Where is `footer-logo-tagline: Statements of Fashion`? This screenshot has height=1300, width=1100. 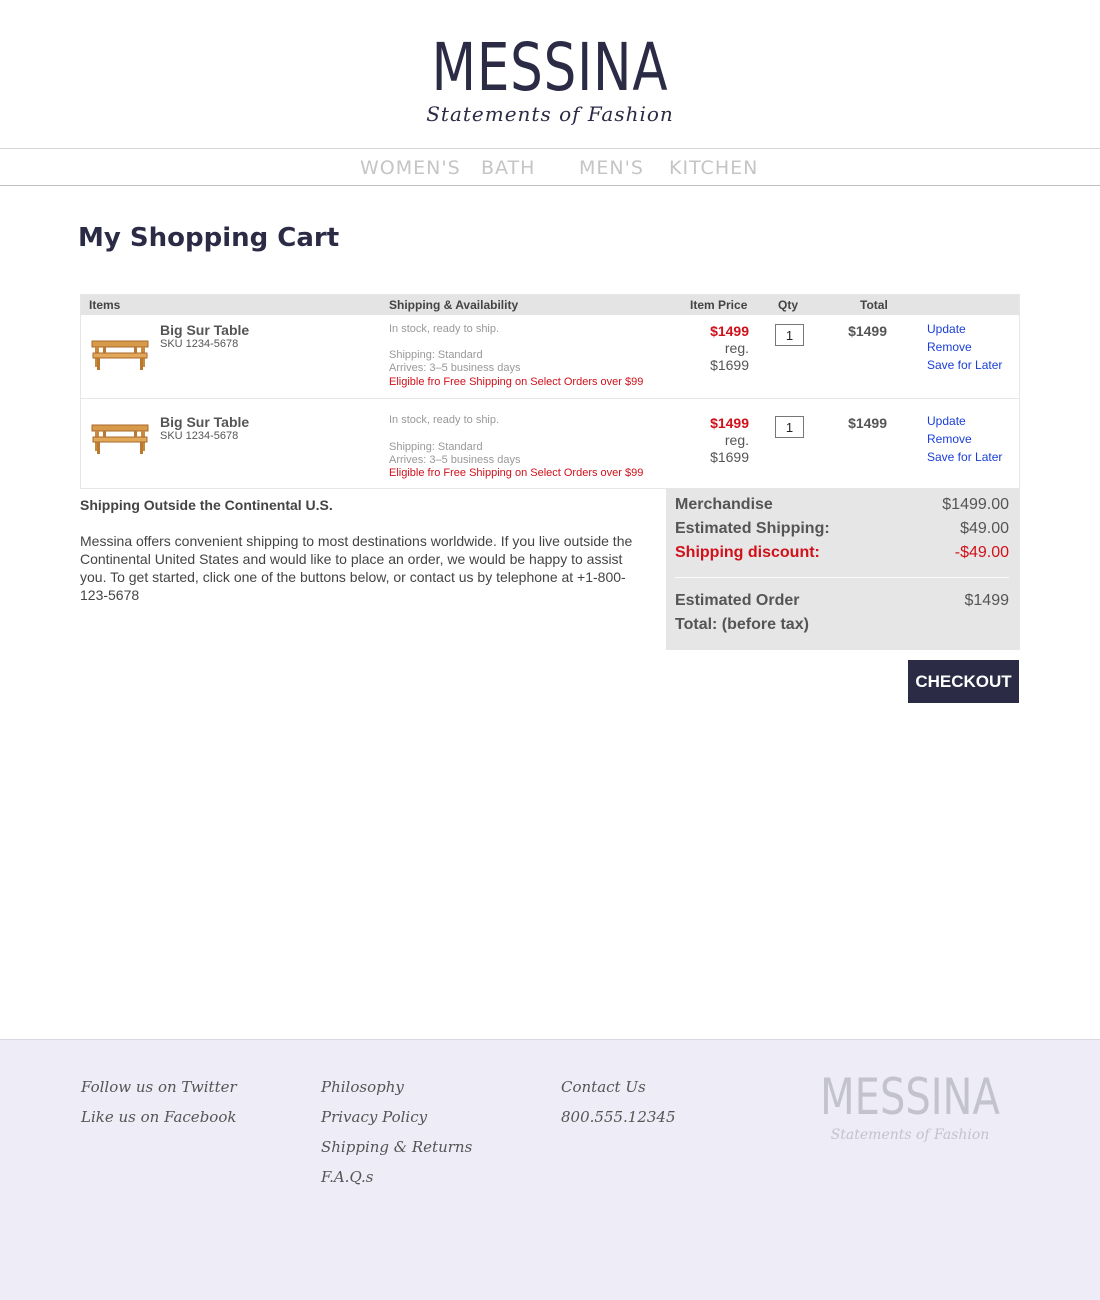
footer-logo-tagline: Statements of Fashion is located at coordinates (910, 1135).